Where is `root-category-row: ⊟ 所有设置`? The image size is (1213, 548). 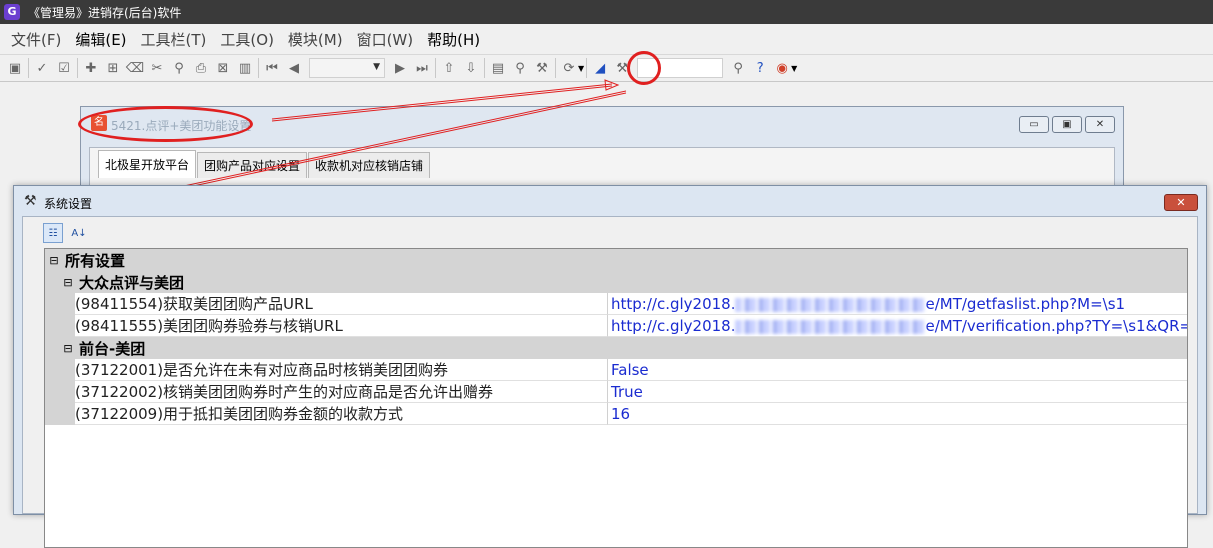 root-category-row: ⊟ 所有设置 is located at coordinates (616, 260).